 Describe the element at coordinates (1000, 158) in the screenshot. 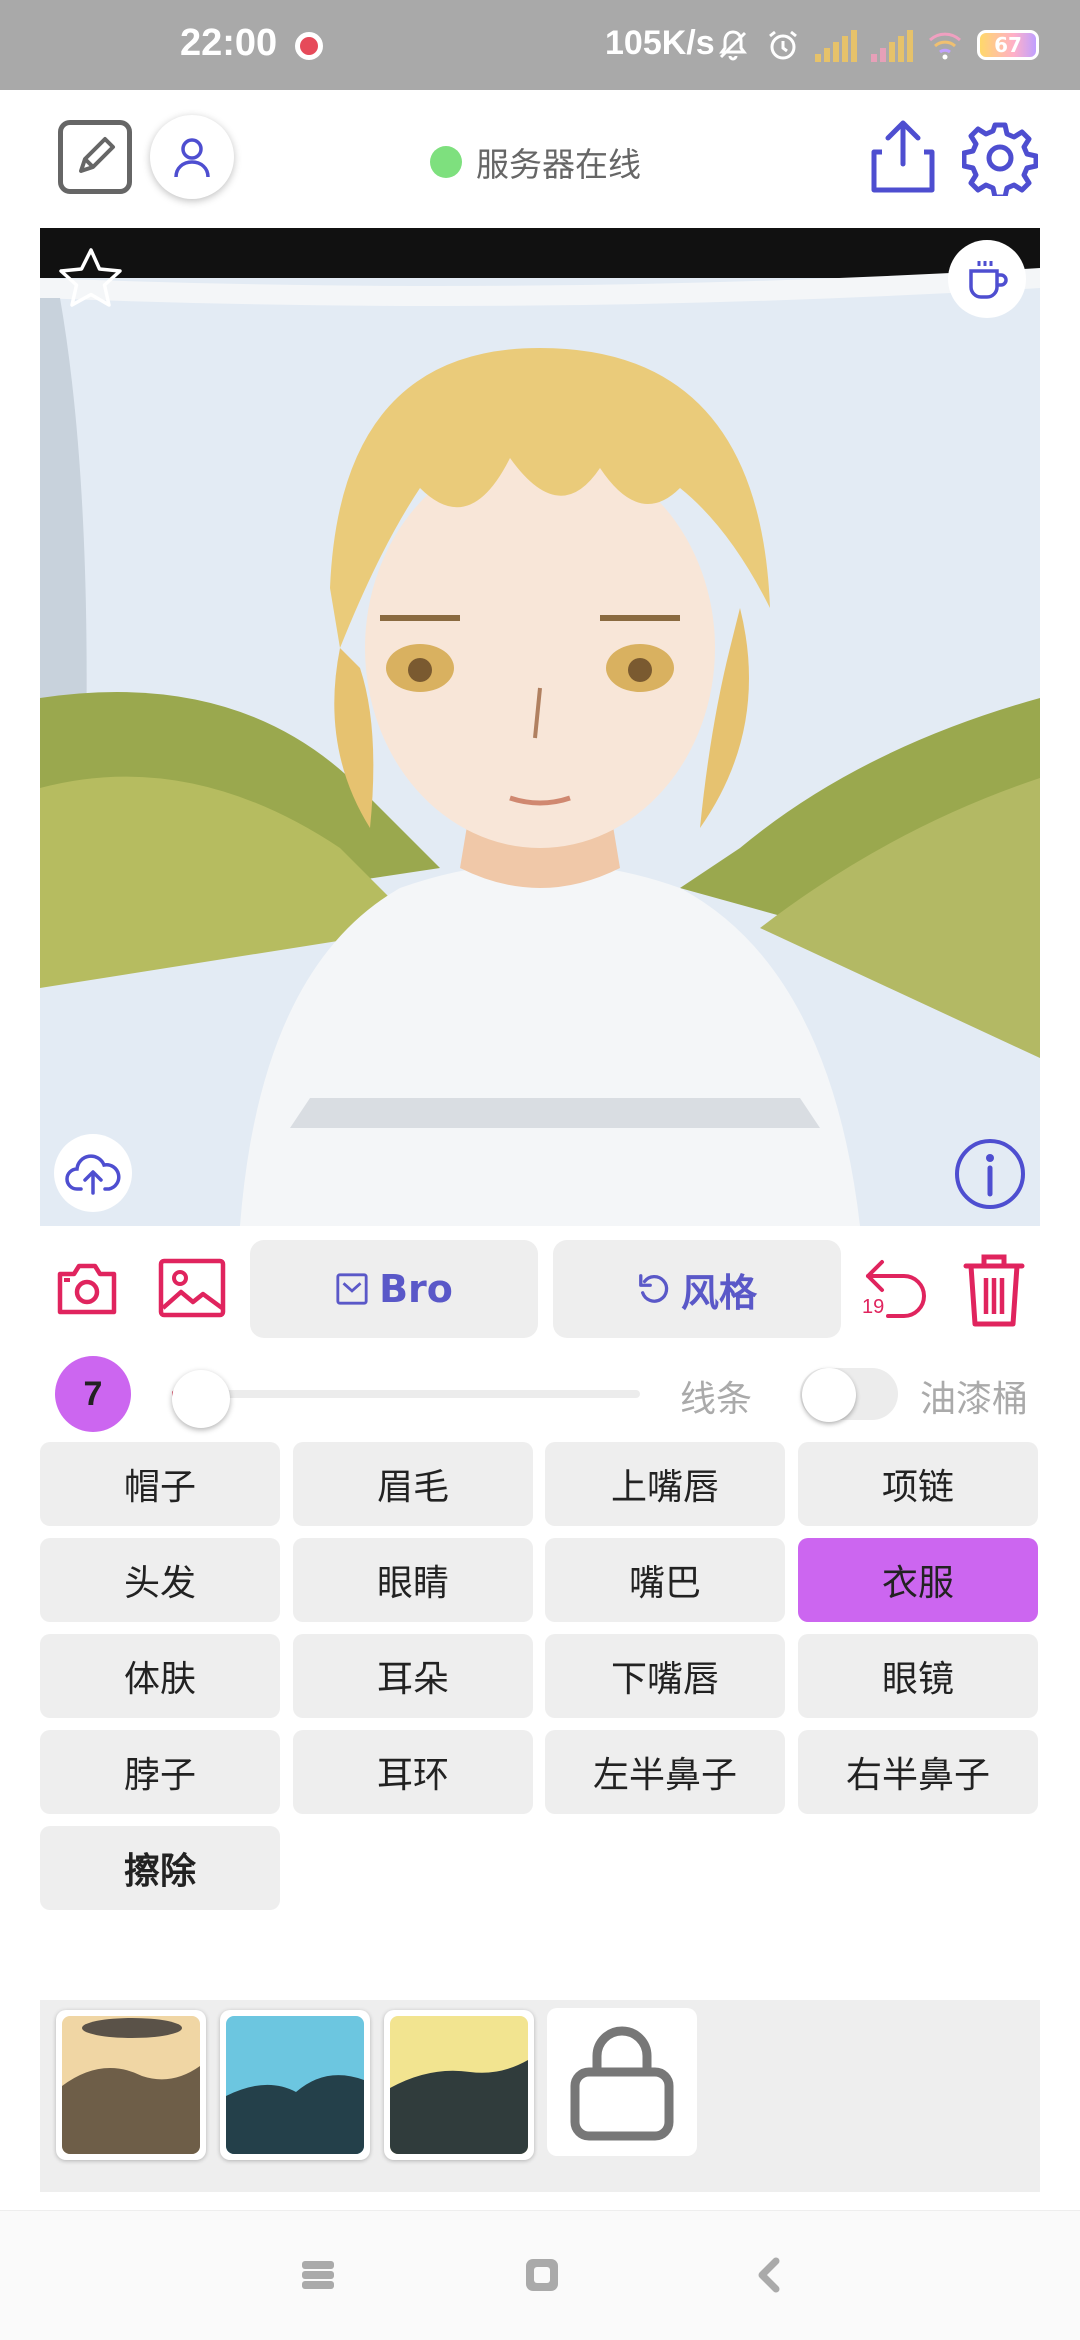

I see `settings-icon` at that location.